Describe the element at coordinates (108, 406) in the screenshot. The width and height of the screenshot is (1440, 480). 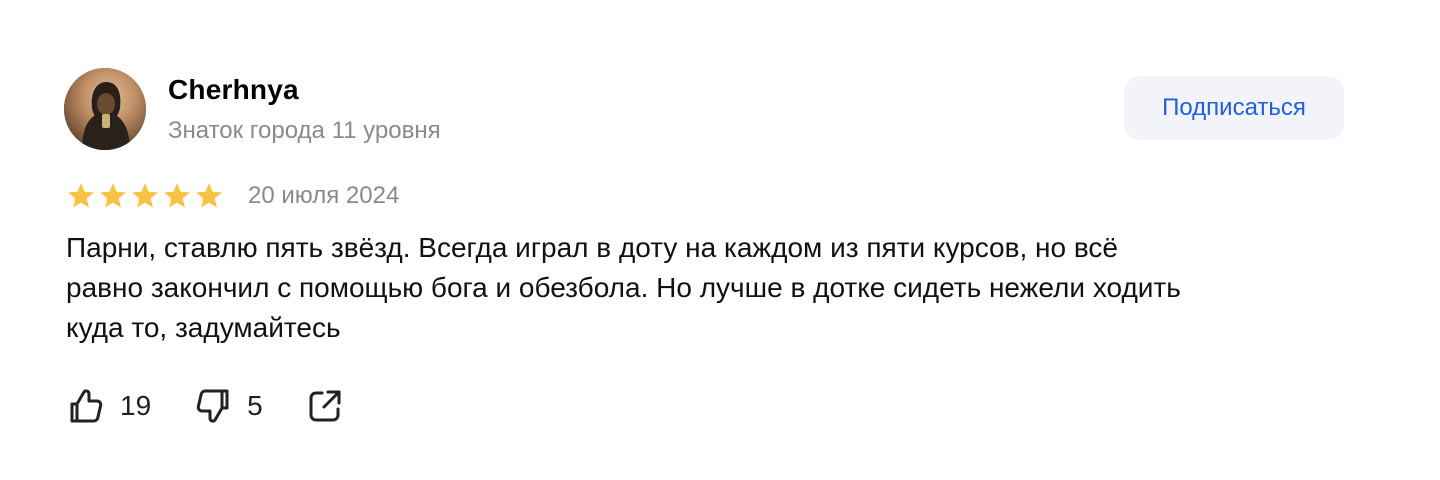
I see `like-button: 19` at that location.